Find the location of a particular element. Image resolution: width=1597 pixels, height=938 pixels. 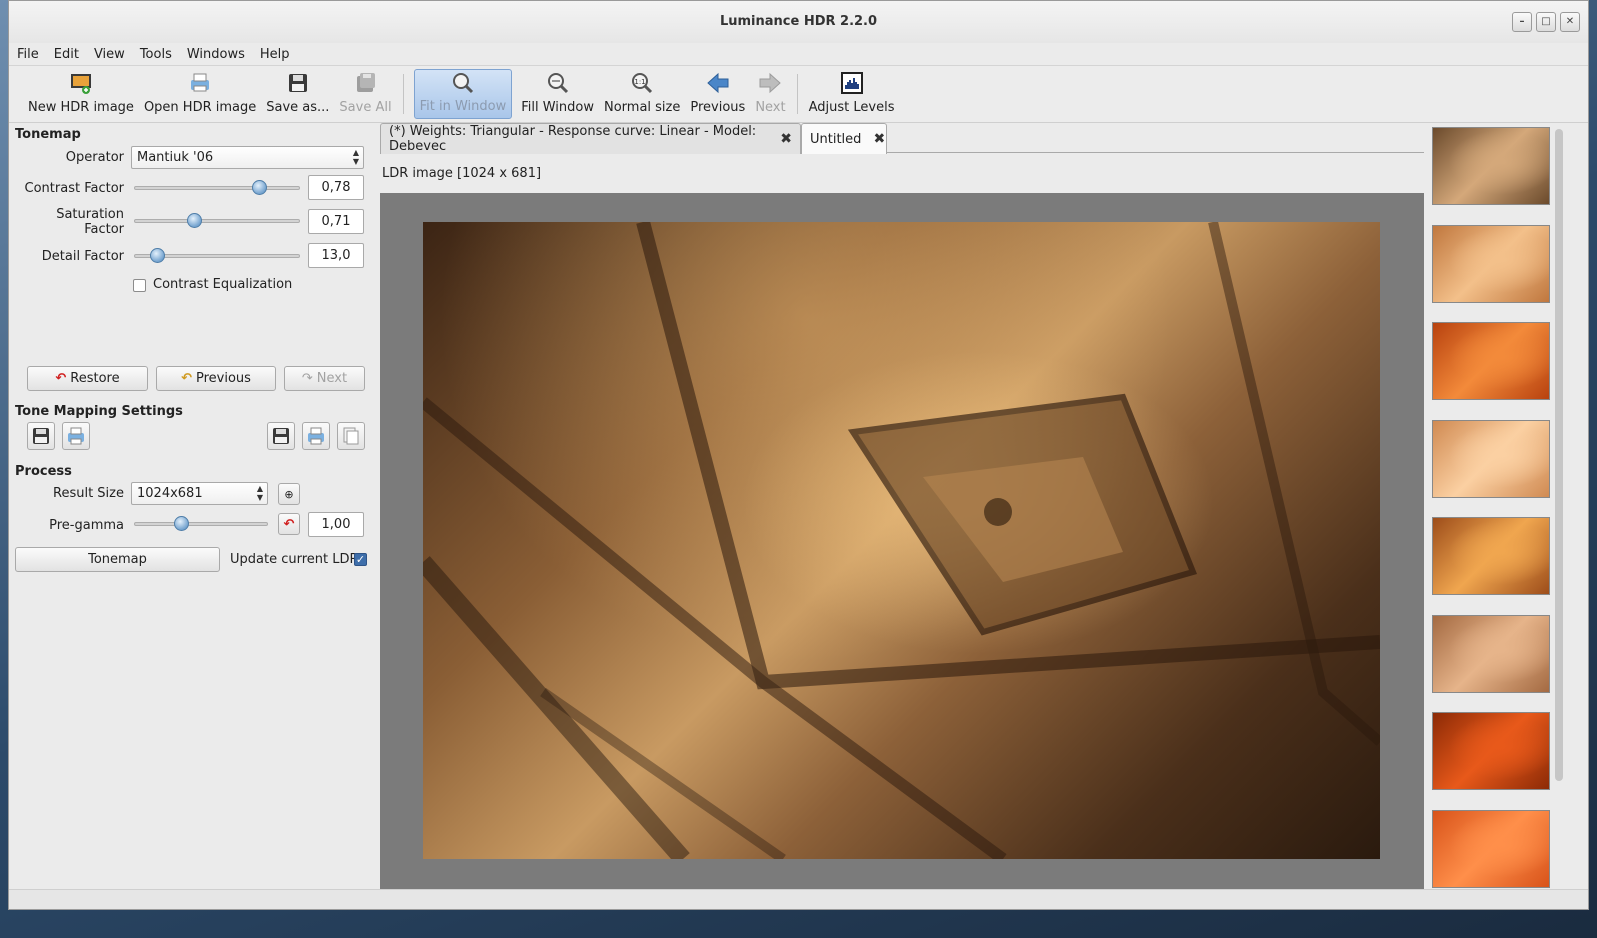

save-all-label: Save All is located at coordinates (365, 107).